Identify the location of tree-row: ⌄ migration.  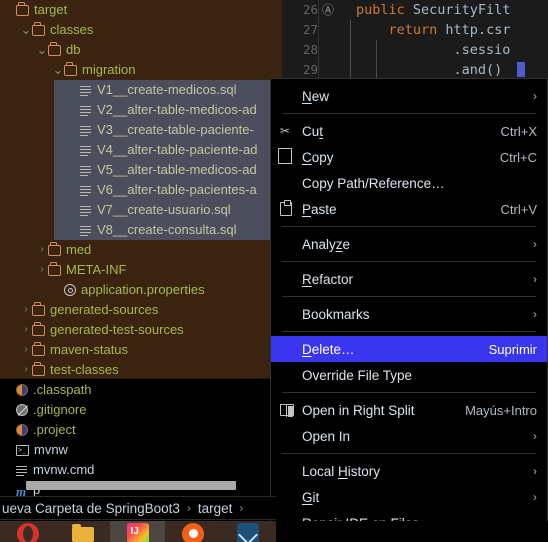
(138, 70).